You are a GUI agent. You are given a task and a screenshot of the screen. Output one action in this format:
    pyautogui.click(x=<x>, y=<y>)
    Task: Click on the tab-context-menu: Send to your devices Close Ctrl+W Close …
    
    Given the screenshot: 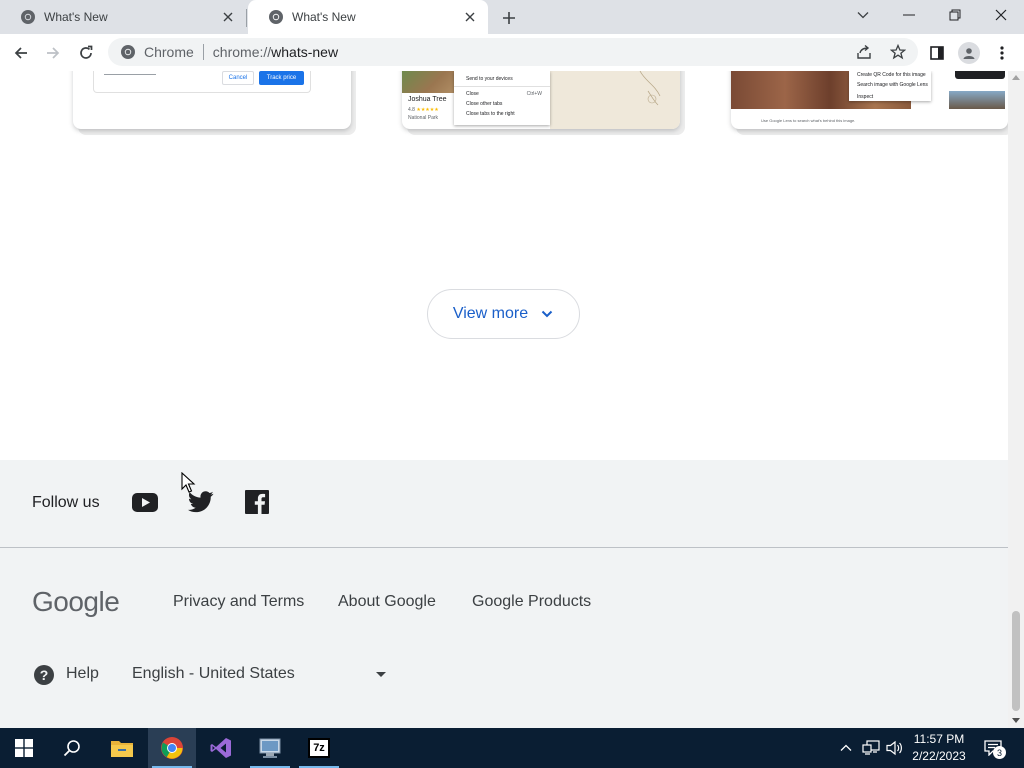 What is the action you would take?
    pyautogui.click(x=502, y=98)
    